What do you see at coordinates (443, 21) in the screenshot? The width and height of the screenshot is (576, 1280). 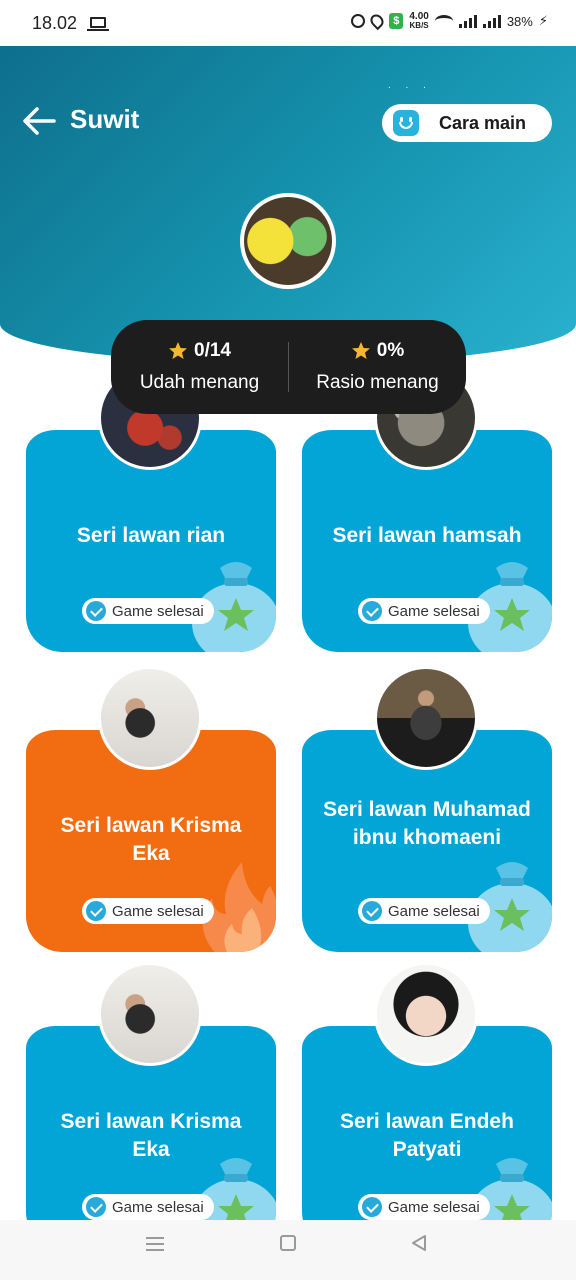 I see `wifi-icon` at bounding box center [443, 21].